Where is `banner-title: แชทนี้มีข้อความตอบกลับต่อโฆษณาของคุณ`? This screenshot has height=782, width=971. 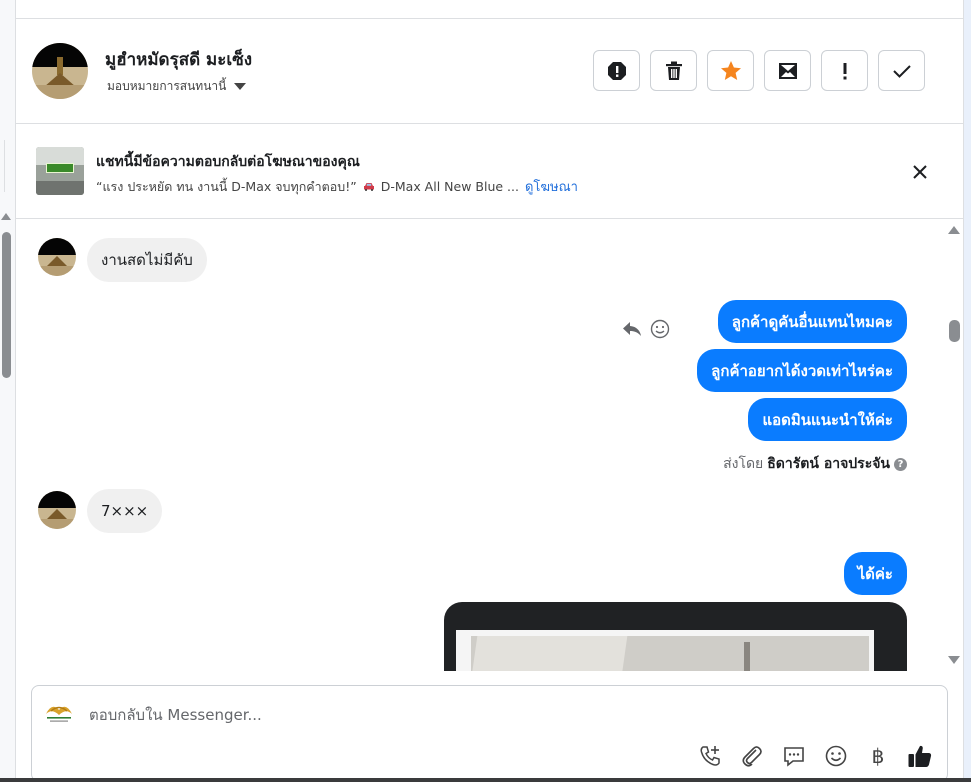
banner-title: แชทนี้มีข้อความตอบกลับต่อโฆษณาของคุณ is located at coordinates (228, 162).